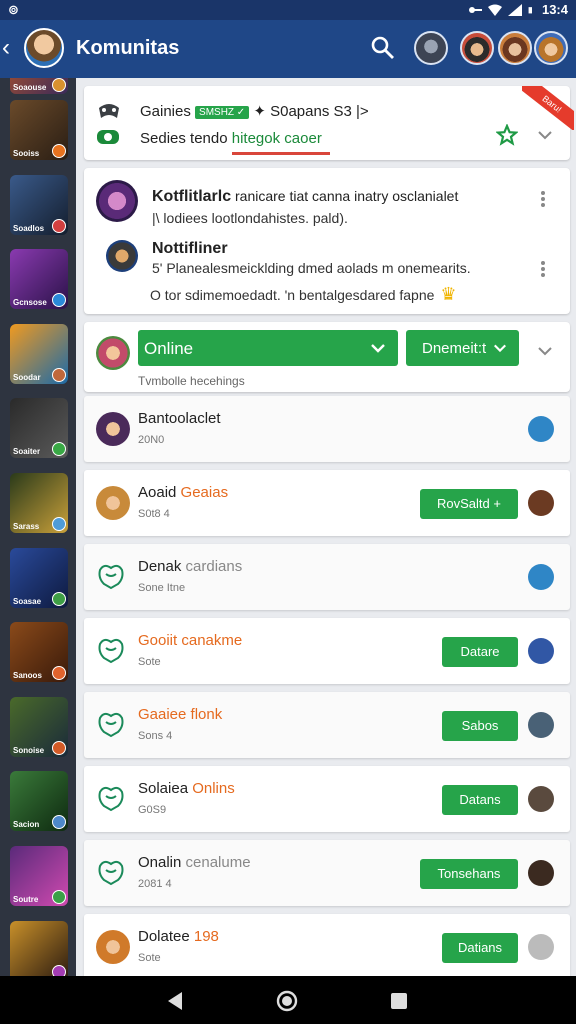 Image resolution: width=576 pixels, height=1024 pixels. Describe the element at coordinates (399, 1001) in the screenshot. I see `recents-nav-icon` at that location.